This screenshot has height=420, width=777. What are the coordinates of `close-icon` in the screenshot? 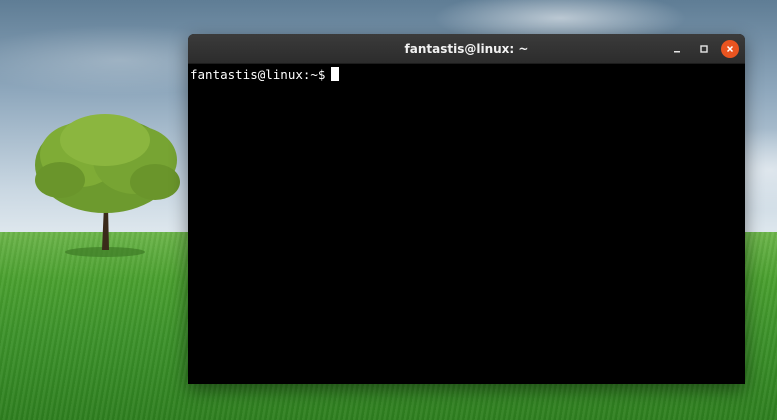 It's located at (730, 48).